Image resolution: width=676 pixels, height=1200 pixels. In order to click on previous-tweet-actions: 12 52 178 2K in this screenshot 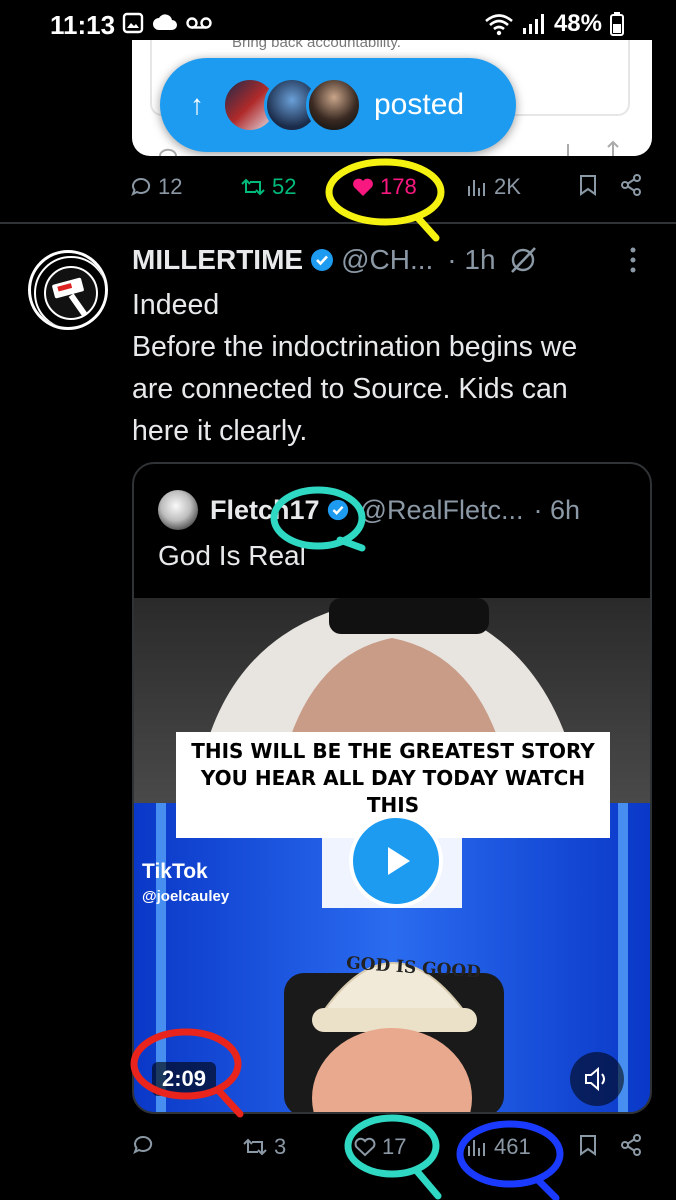, I will do `click(390, 188)`.